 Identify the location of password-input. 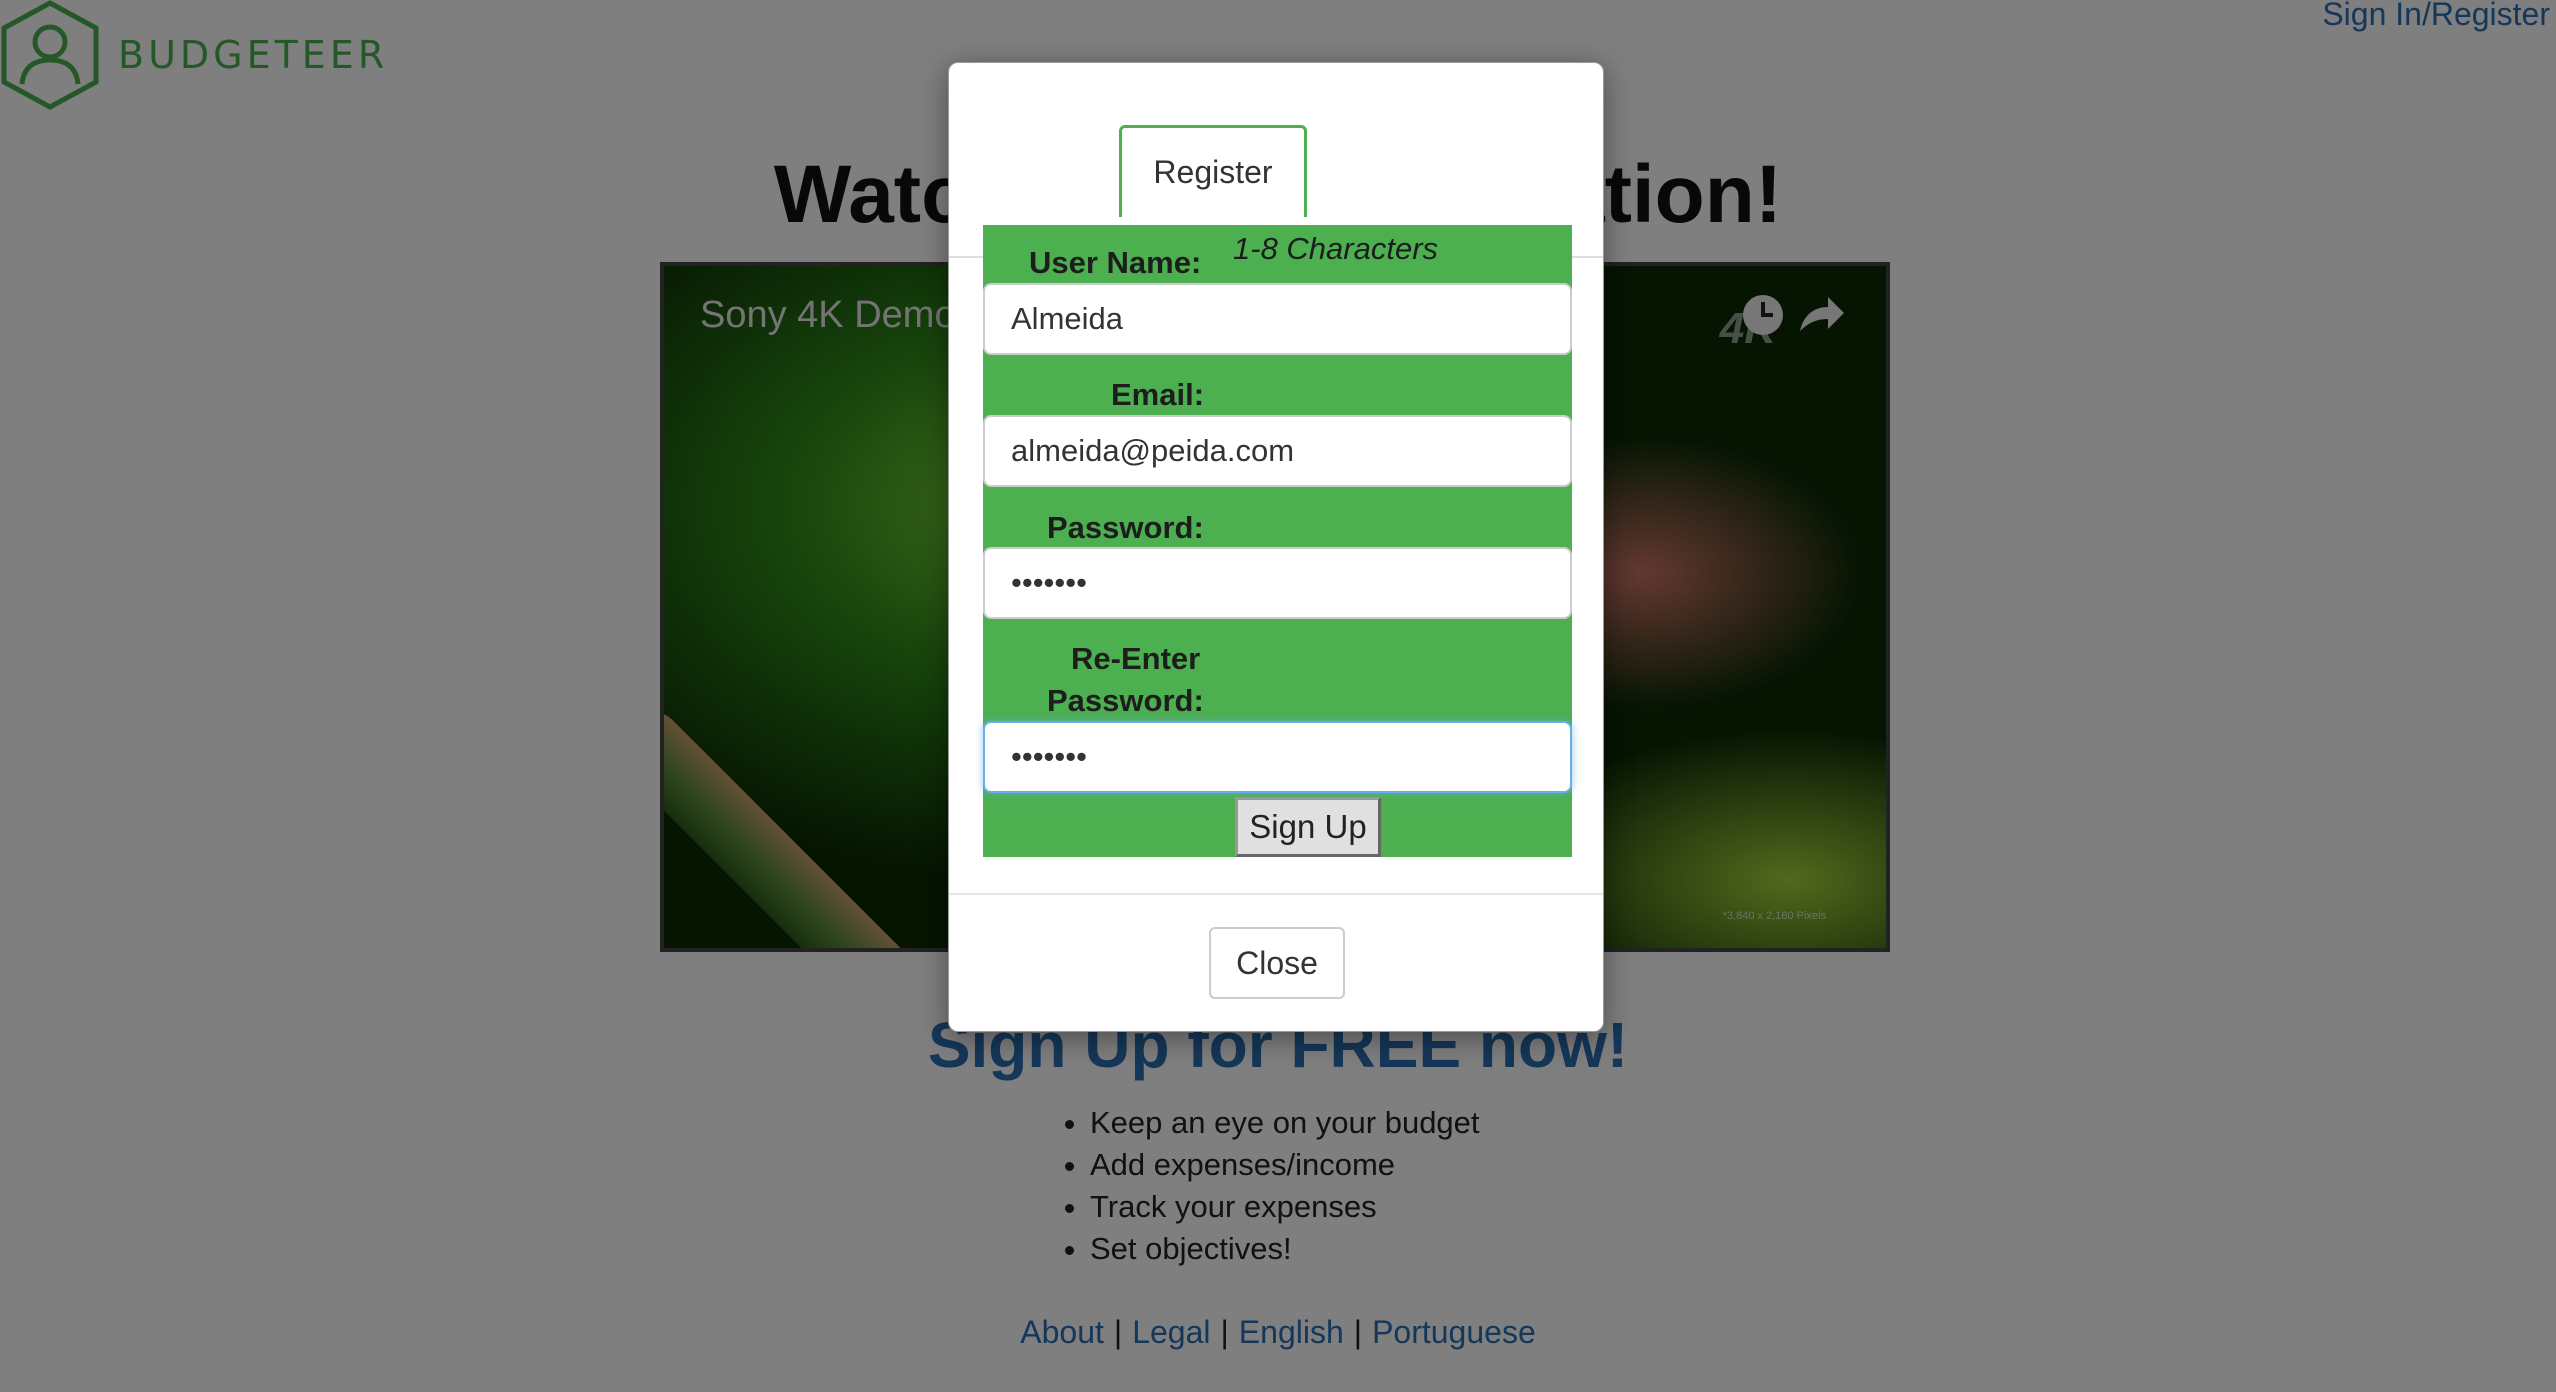
(1277, 583).